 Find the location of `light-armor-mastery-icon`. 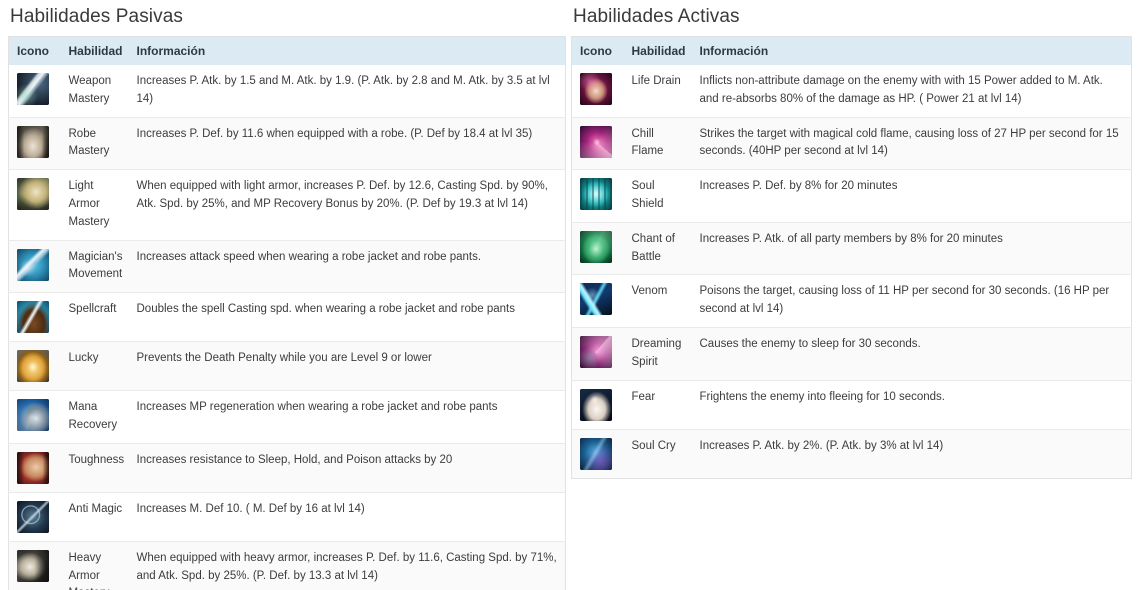

light-armor-mastery-icon is located at coordinates (33, 194).